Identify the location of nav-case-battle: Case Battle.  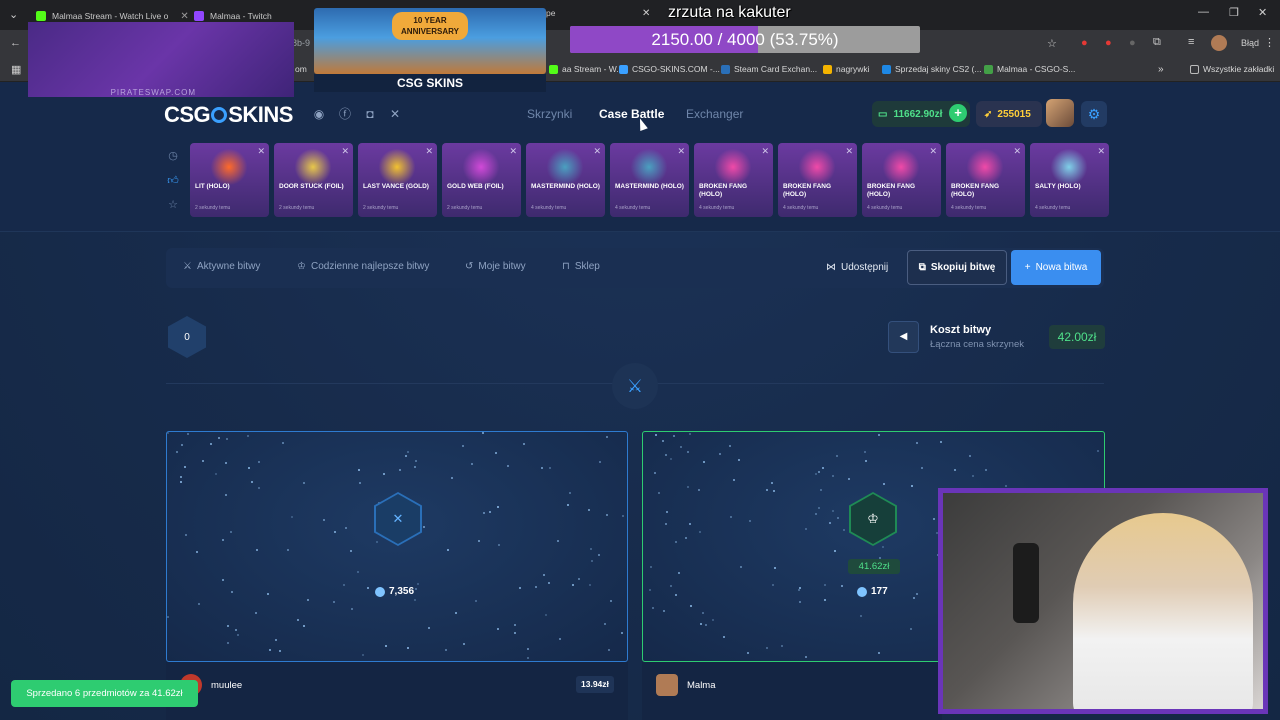
(631, 114).